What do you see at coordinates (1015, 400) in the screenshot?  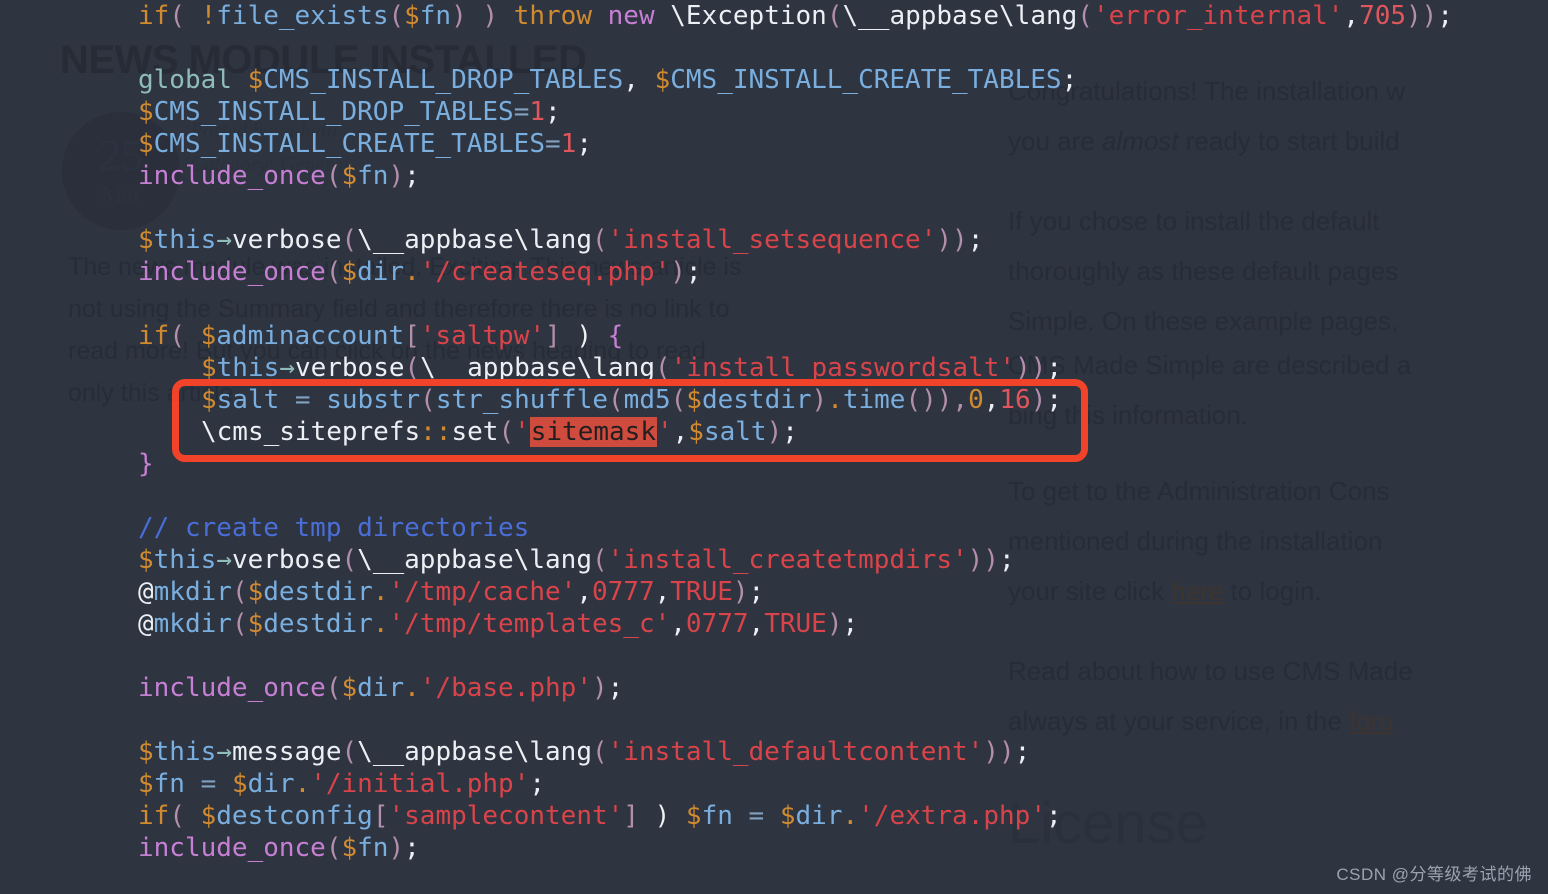 I see `code-token: 16` at bounding box center [1015, 400].